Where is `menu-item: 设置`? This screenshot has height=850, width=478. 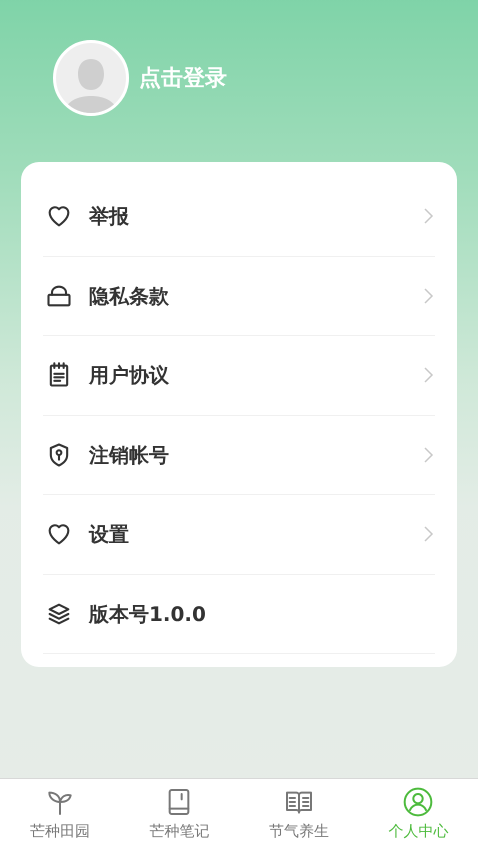
menu-item: 设置 is located at coordinates (239, 534).